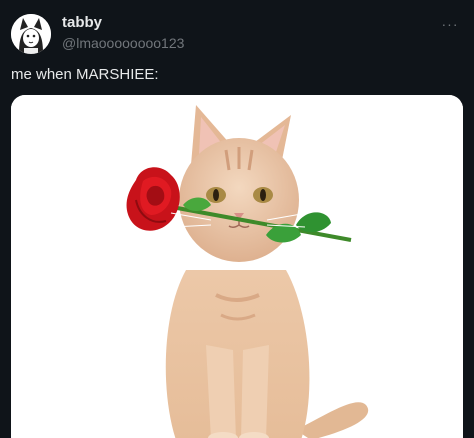 This screenshot has width=474, height=438. What do you see at coordinates (237, 354) in the screenshot?
I see `cat-body` at bounding box center [237, 354].